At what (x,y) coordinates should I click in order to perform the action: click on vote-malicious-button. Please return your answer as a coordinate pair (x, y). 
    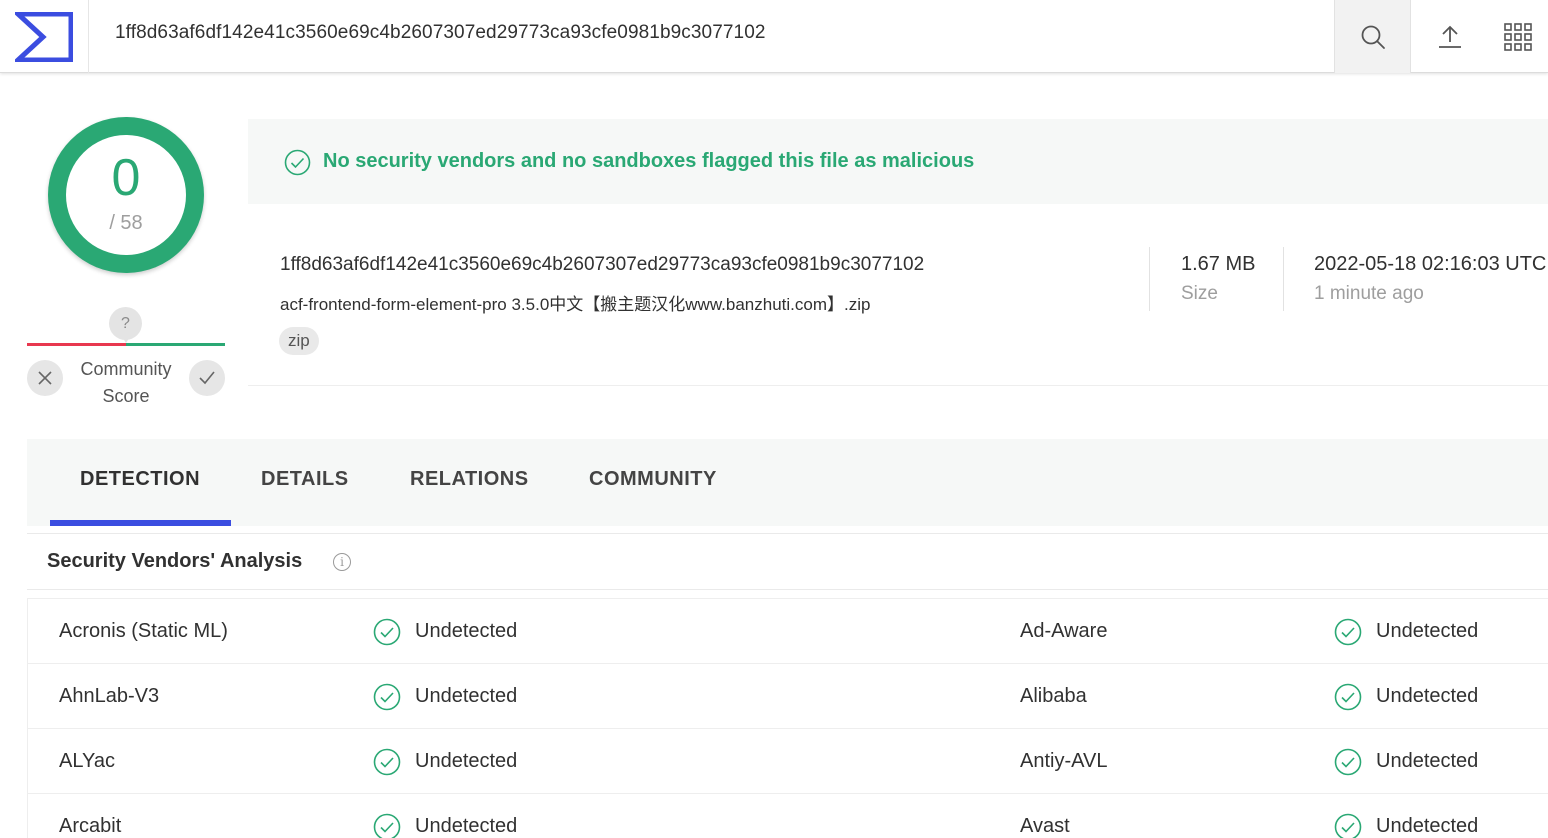
    Looking at the image, I should click on (45, 378).